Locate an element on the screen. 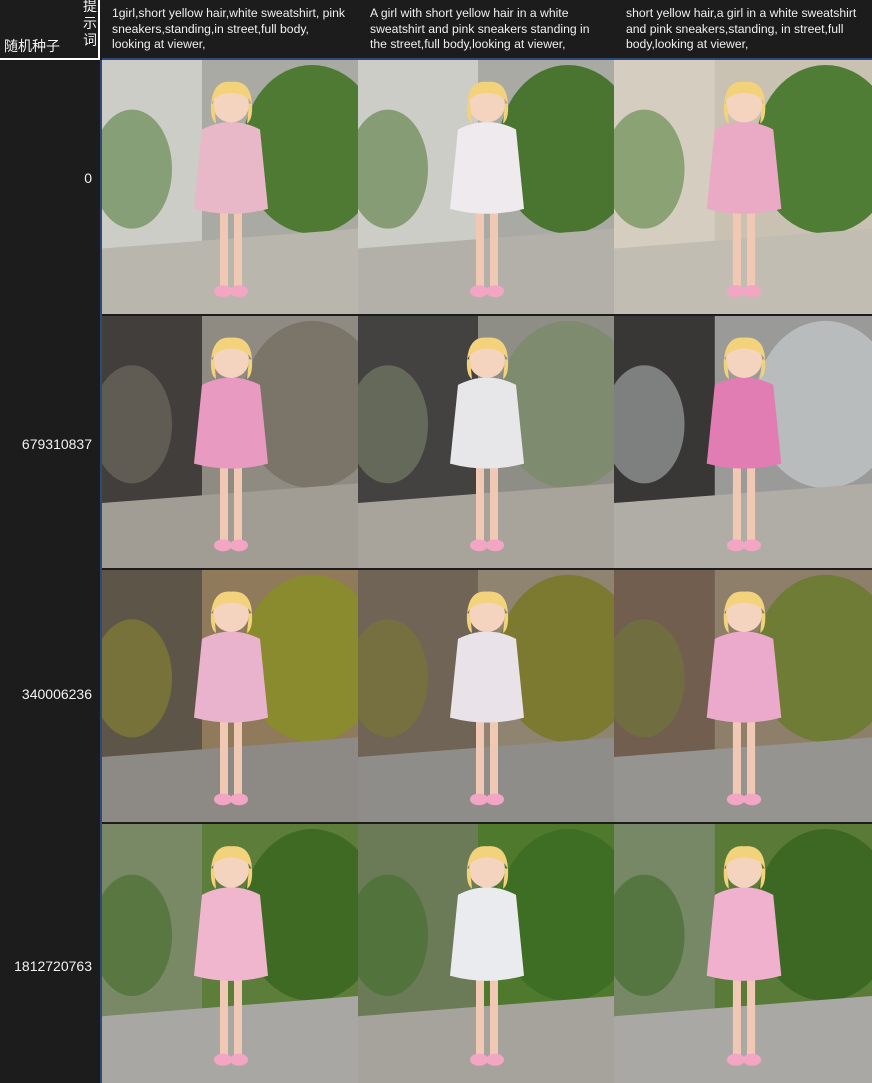 This screenshot has height=1083, width=872. generated-image-girl-pink-hoodie-on-leafy-path is located at coordinates (230, 953).